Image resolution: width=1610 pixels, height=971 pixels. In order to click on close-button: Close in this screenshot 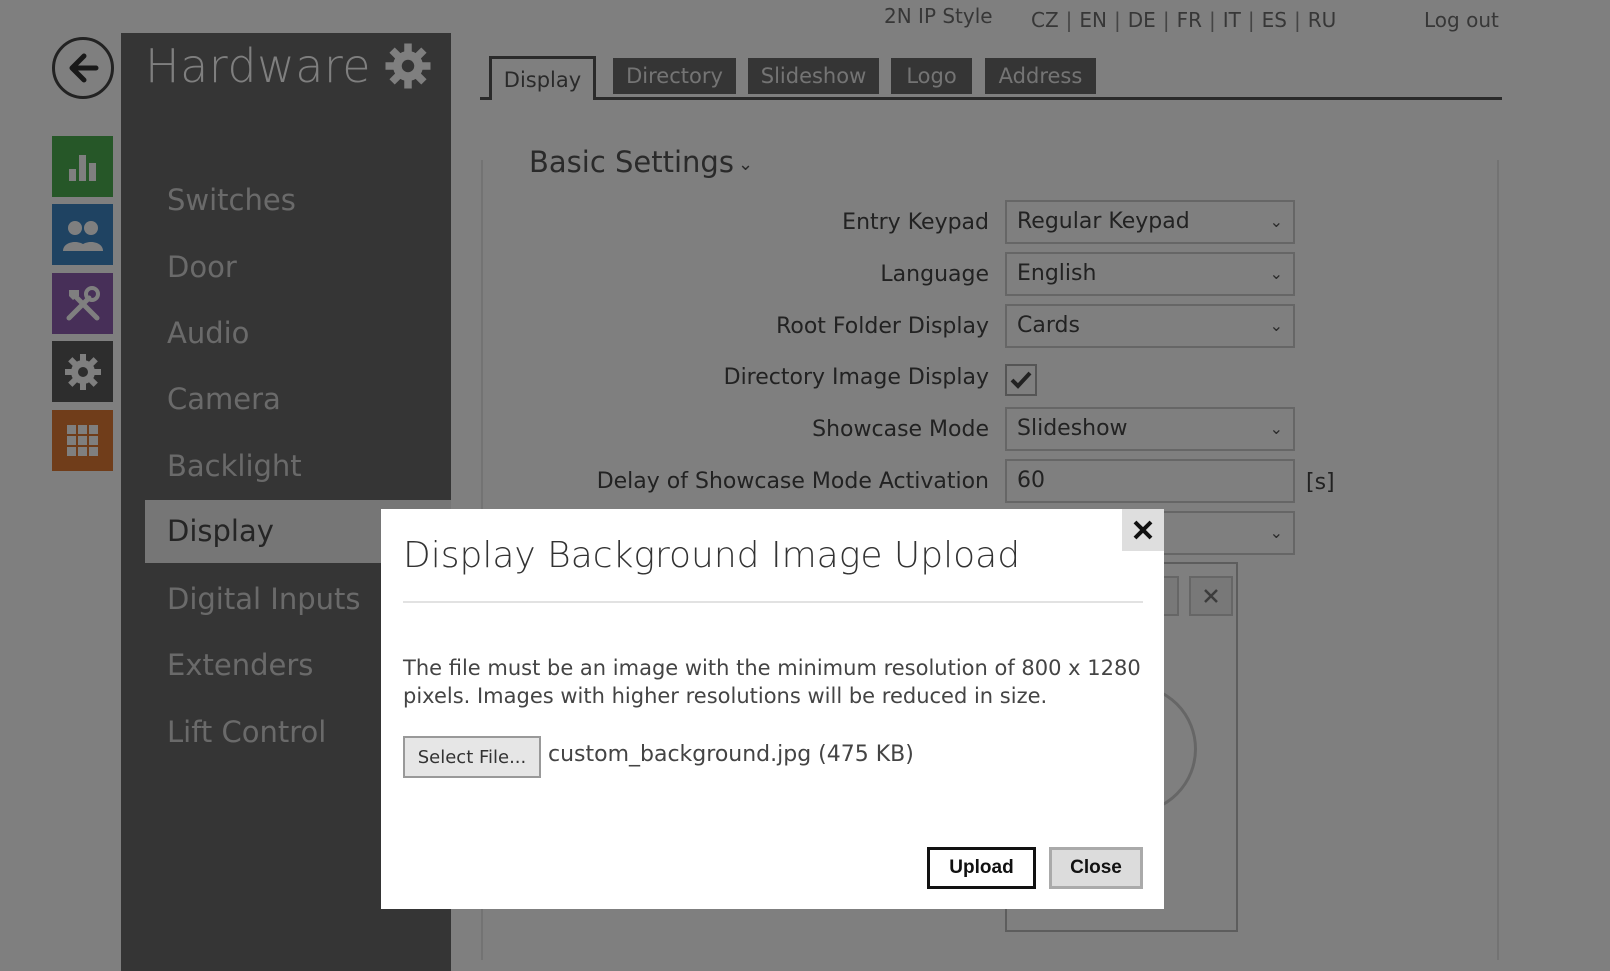, I will do `click(1096, 868)`.